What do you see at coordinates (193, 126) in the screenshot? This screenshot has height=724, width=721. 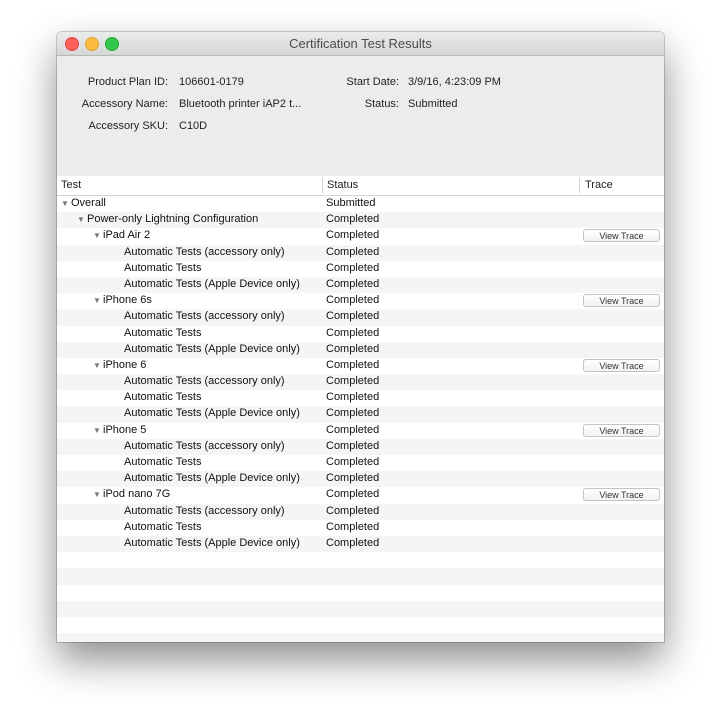 I see `accessory-sku-value: C10D` at bounding box center [193, 126].